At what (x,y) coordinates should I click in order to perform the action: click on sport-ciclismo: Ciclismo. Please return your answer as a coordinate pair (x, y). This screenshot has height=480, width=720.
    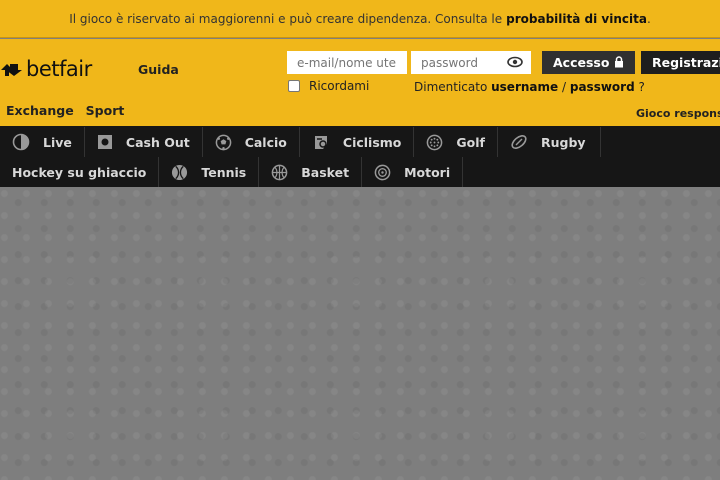
    Looking at the image, I should click on (357, 142).